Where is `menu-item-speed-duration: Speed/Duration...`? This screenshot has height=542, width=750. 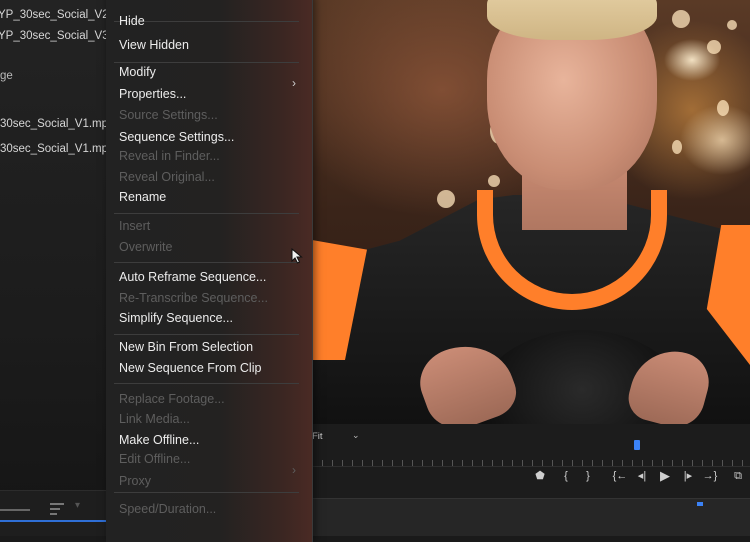 menu-item-speed-duration: Speed/Duration... is located at coordinates (168, 509).